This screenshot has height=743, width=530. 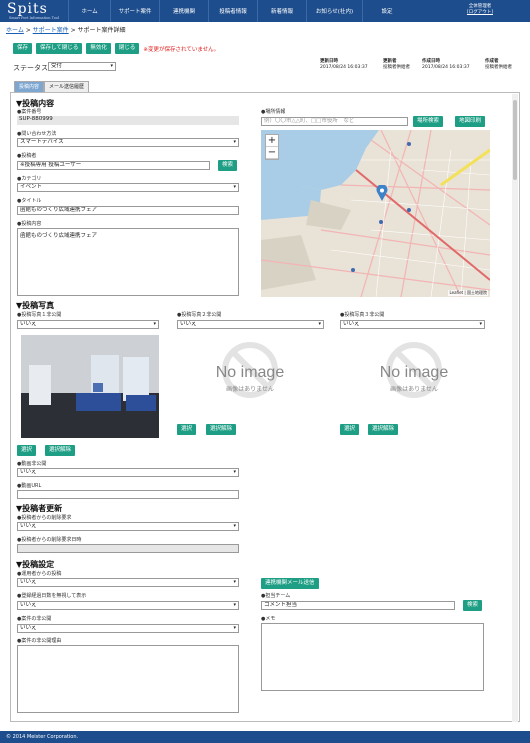 I want to click on breadcrumb: ホーム > サポート案件 > サポート案件詳細, so click(x=66, y=30).